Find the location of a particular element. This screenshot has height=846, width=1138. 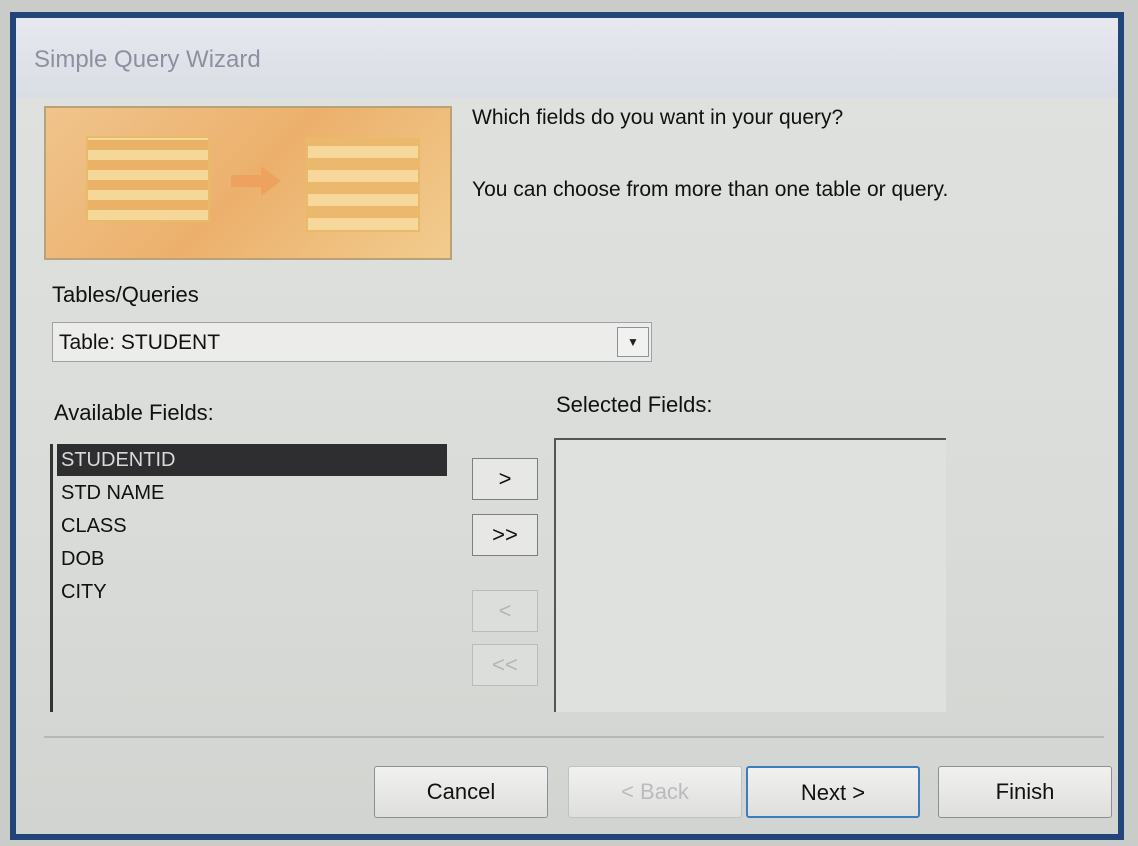

field-item-city: CITY is located at coordinates (252, 592).